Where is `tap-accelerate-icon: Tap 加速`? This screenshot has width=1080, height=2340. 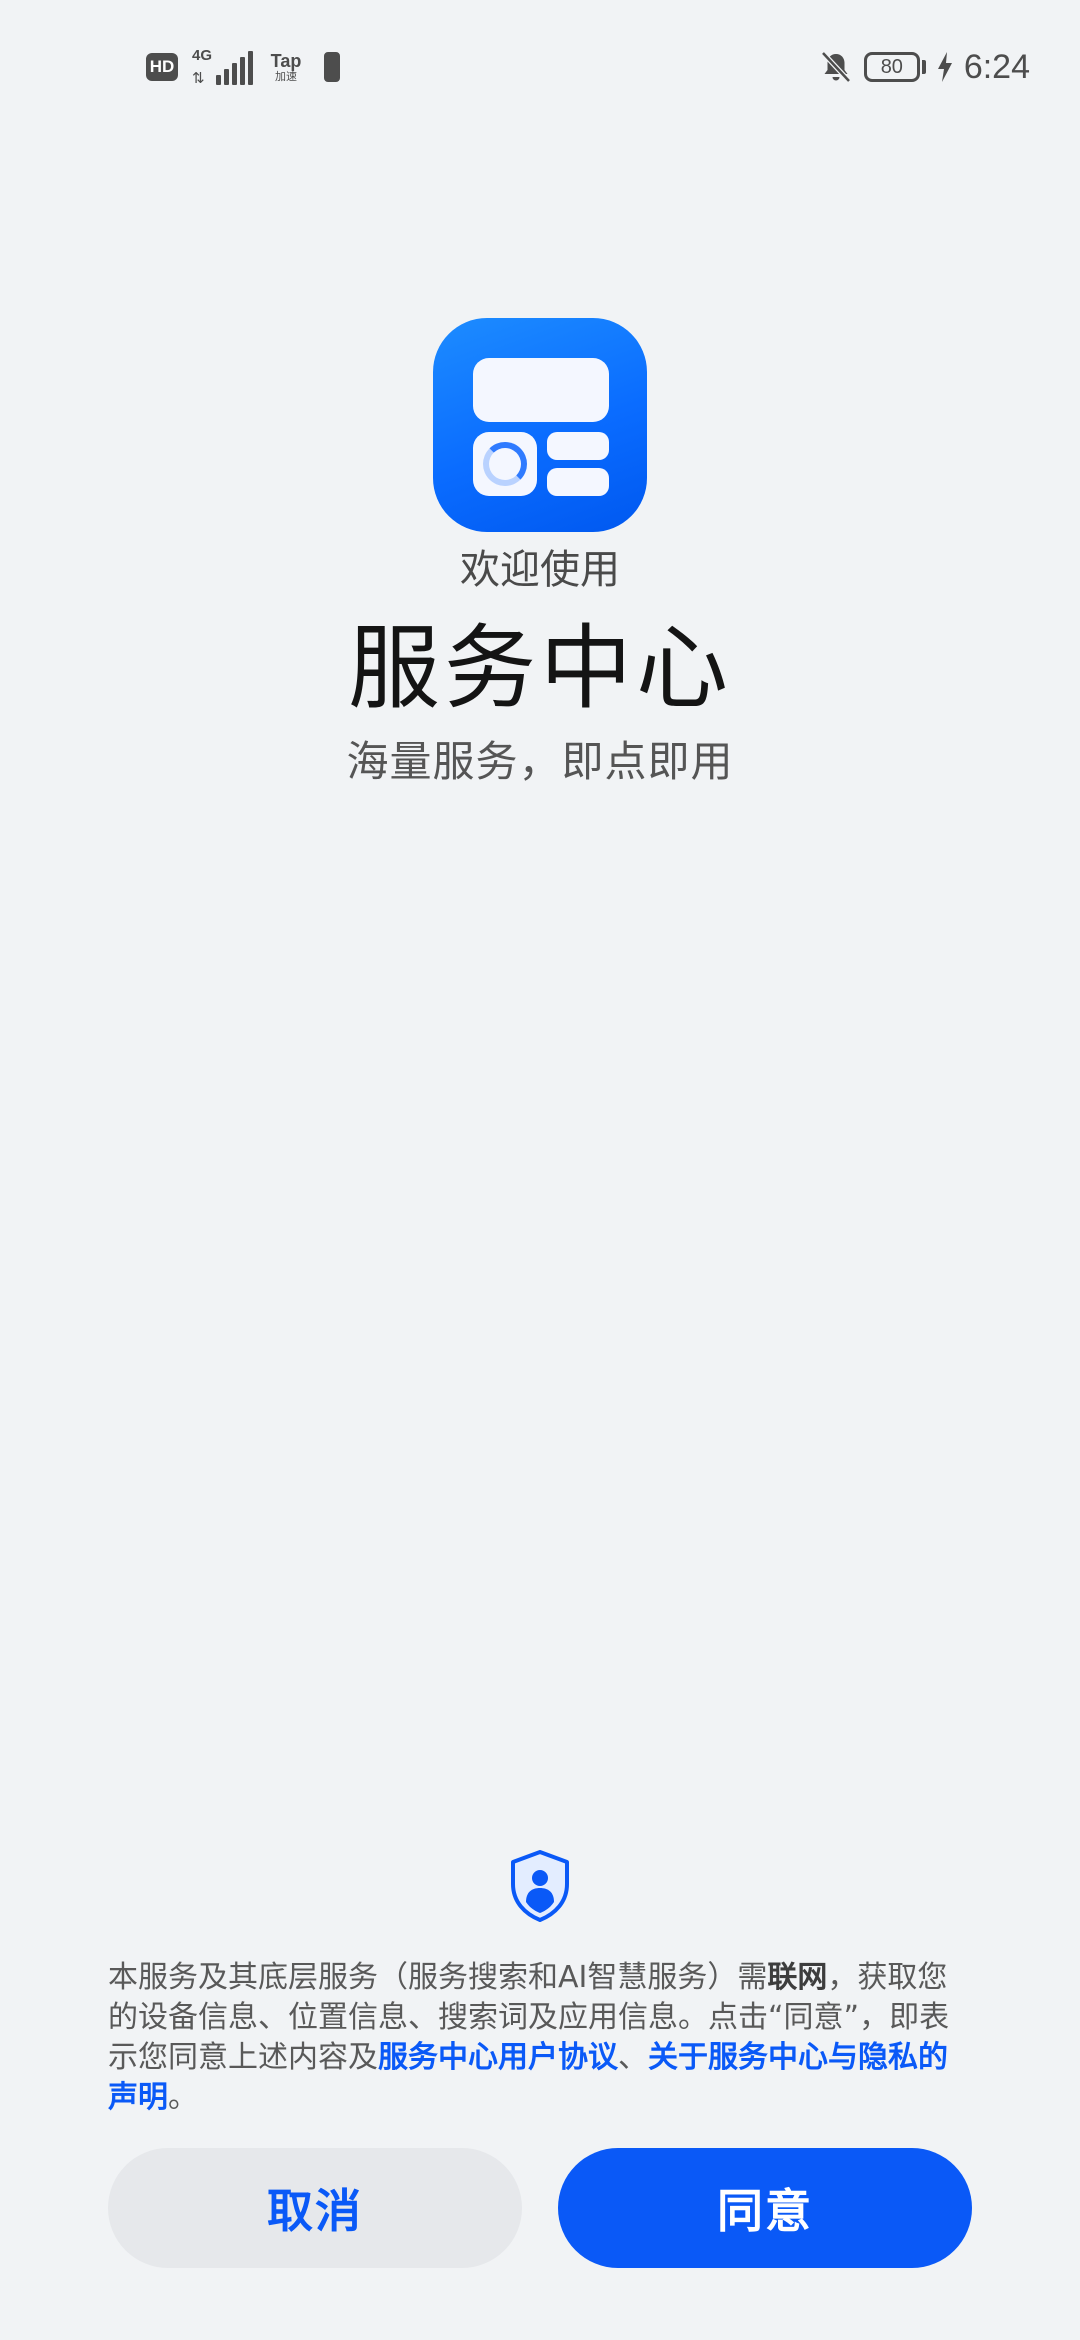
tap-accelerate-icon: Tap 加速 is located at coordinates (286, 67).